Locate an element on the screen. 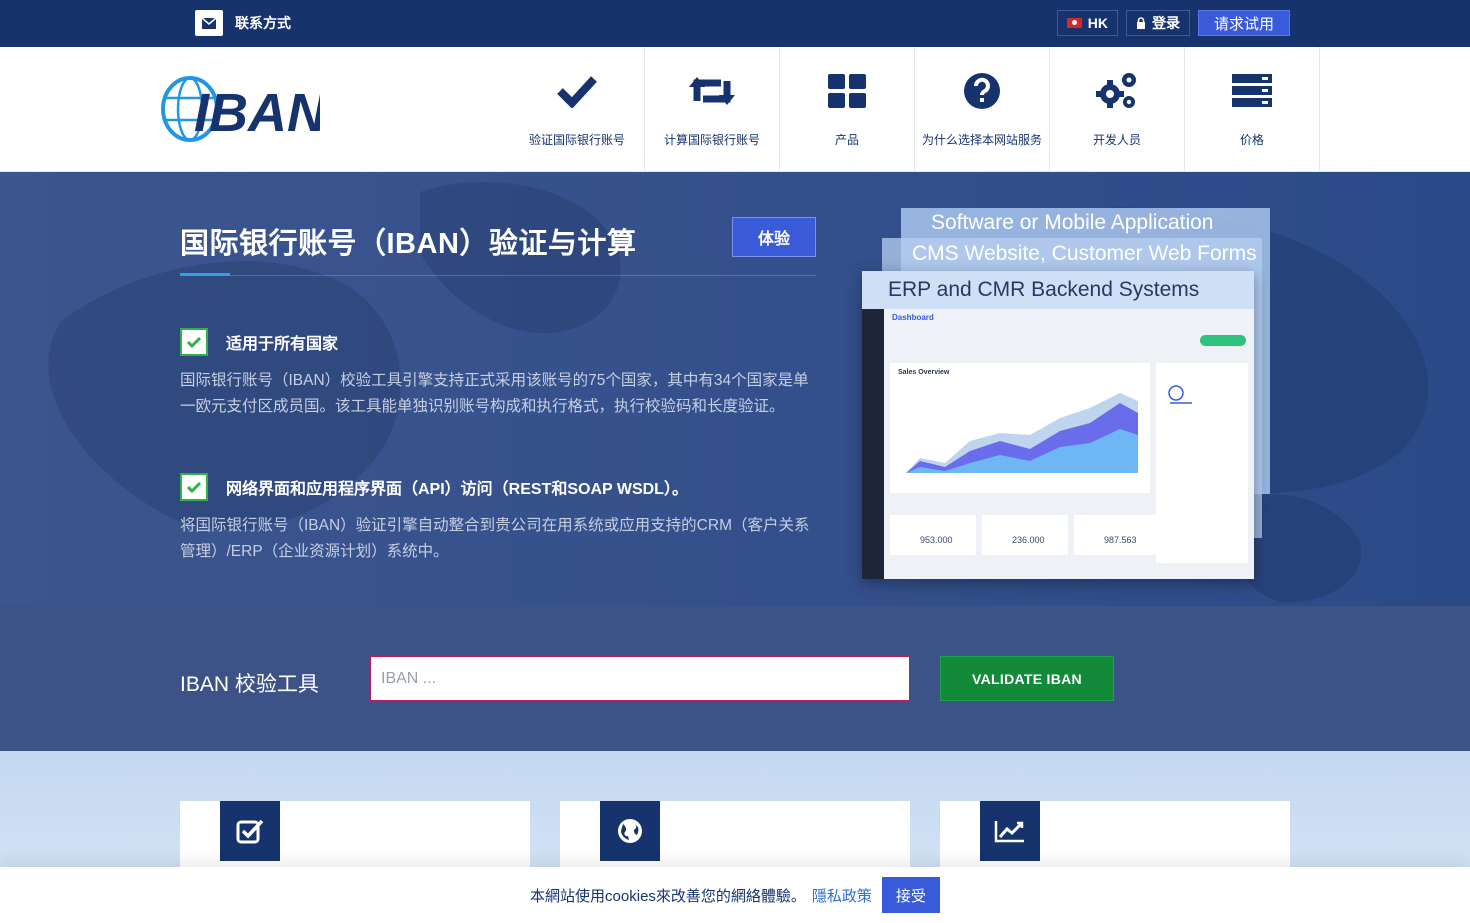 This screenshot has width=1470, height=923. nav-pricing: 价格 is located at coordinates (1252, 109).